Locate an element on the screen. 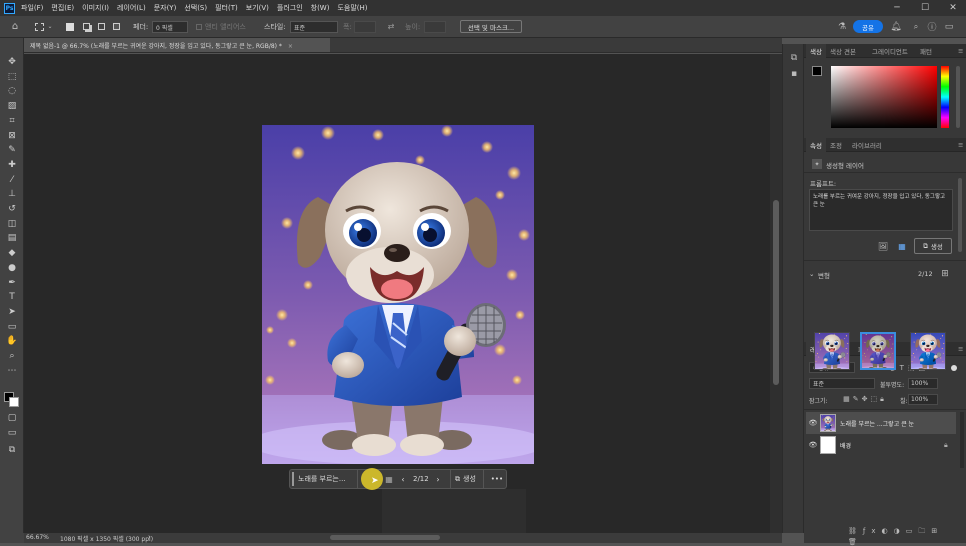  flask-icon: ⚗ is located at coordinates (842, 26).